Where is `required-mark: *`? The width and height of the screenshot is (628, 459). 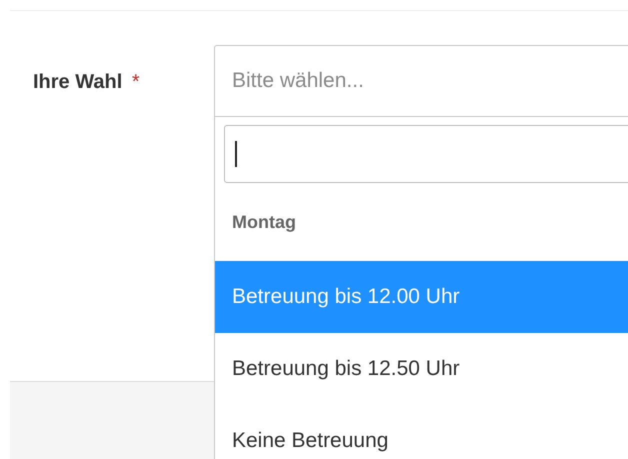
required-mark: * is located at coordinates (136, 82).